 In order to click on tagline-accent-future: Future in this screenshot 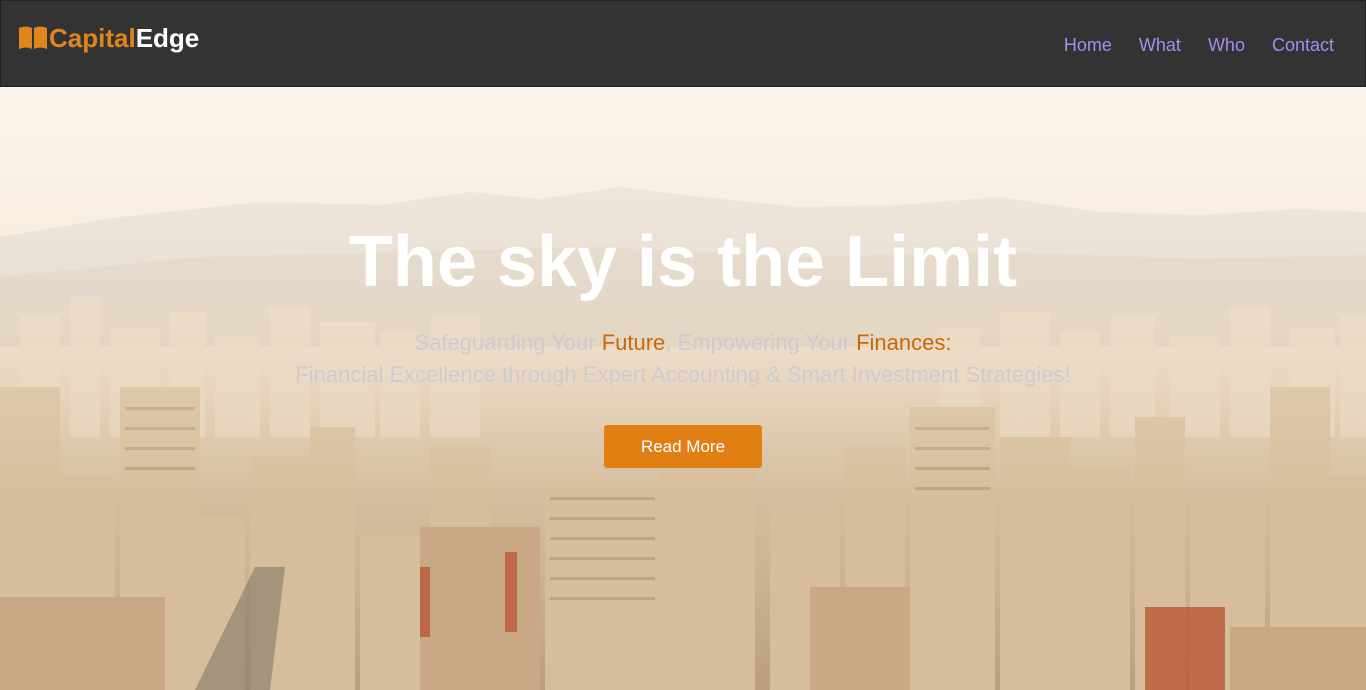, I will do `click(633, 342)`.